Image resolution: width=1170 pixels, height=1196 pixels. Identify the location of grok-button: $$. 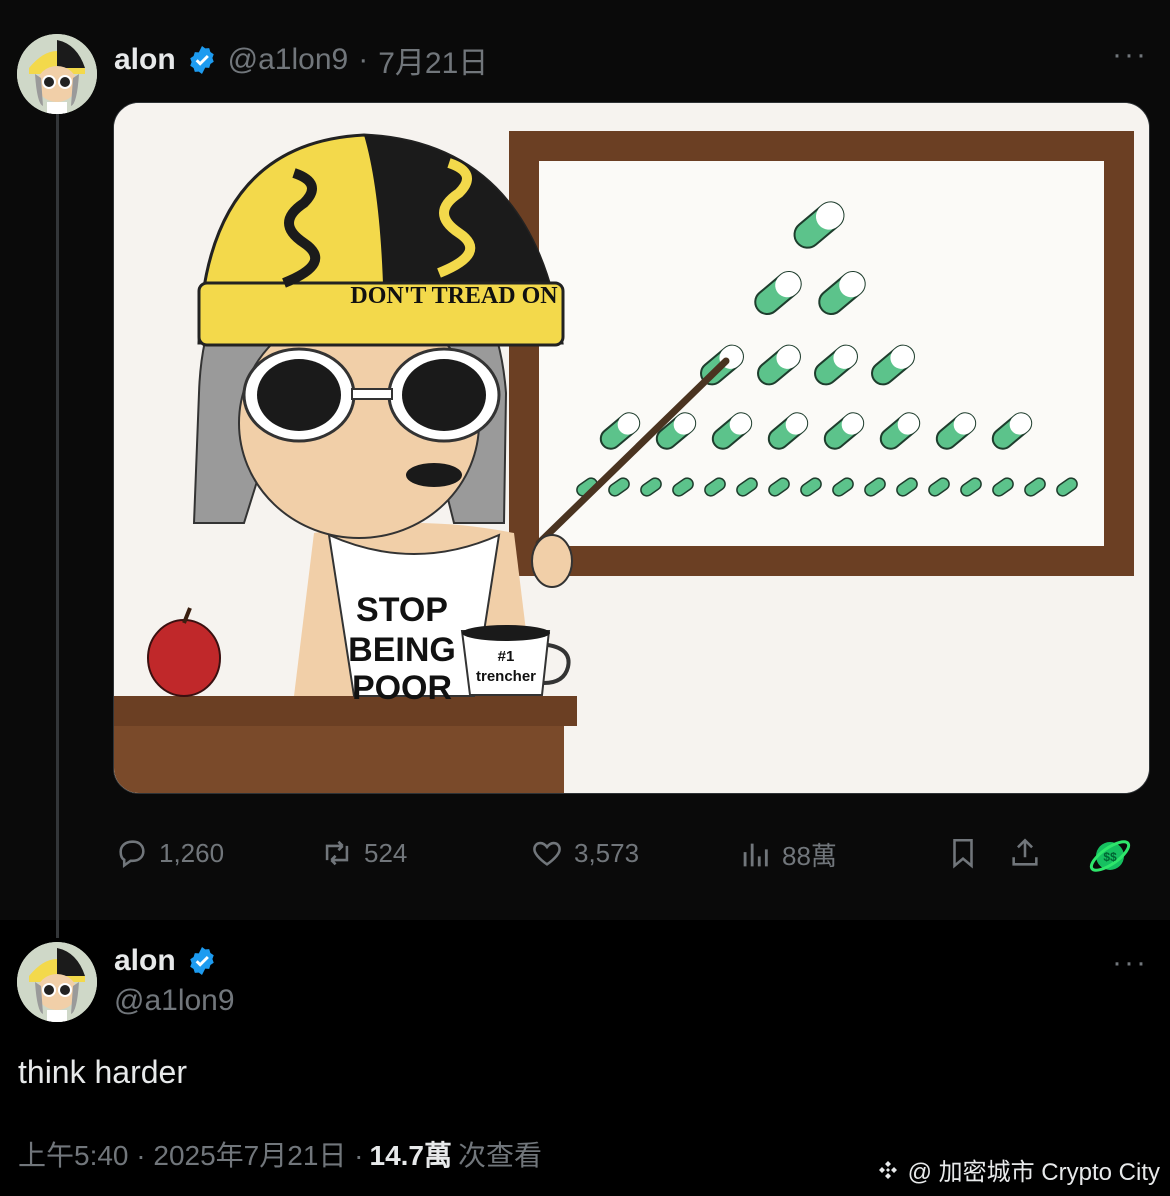
(1110, 856).